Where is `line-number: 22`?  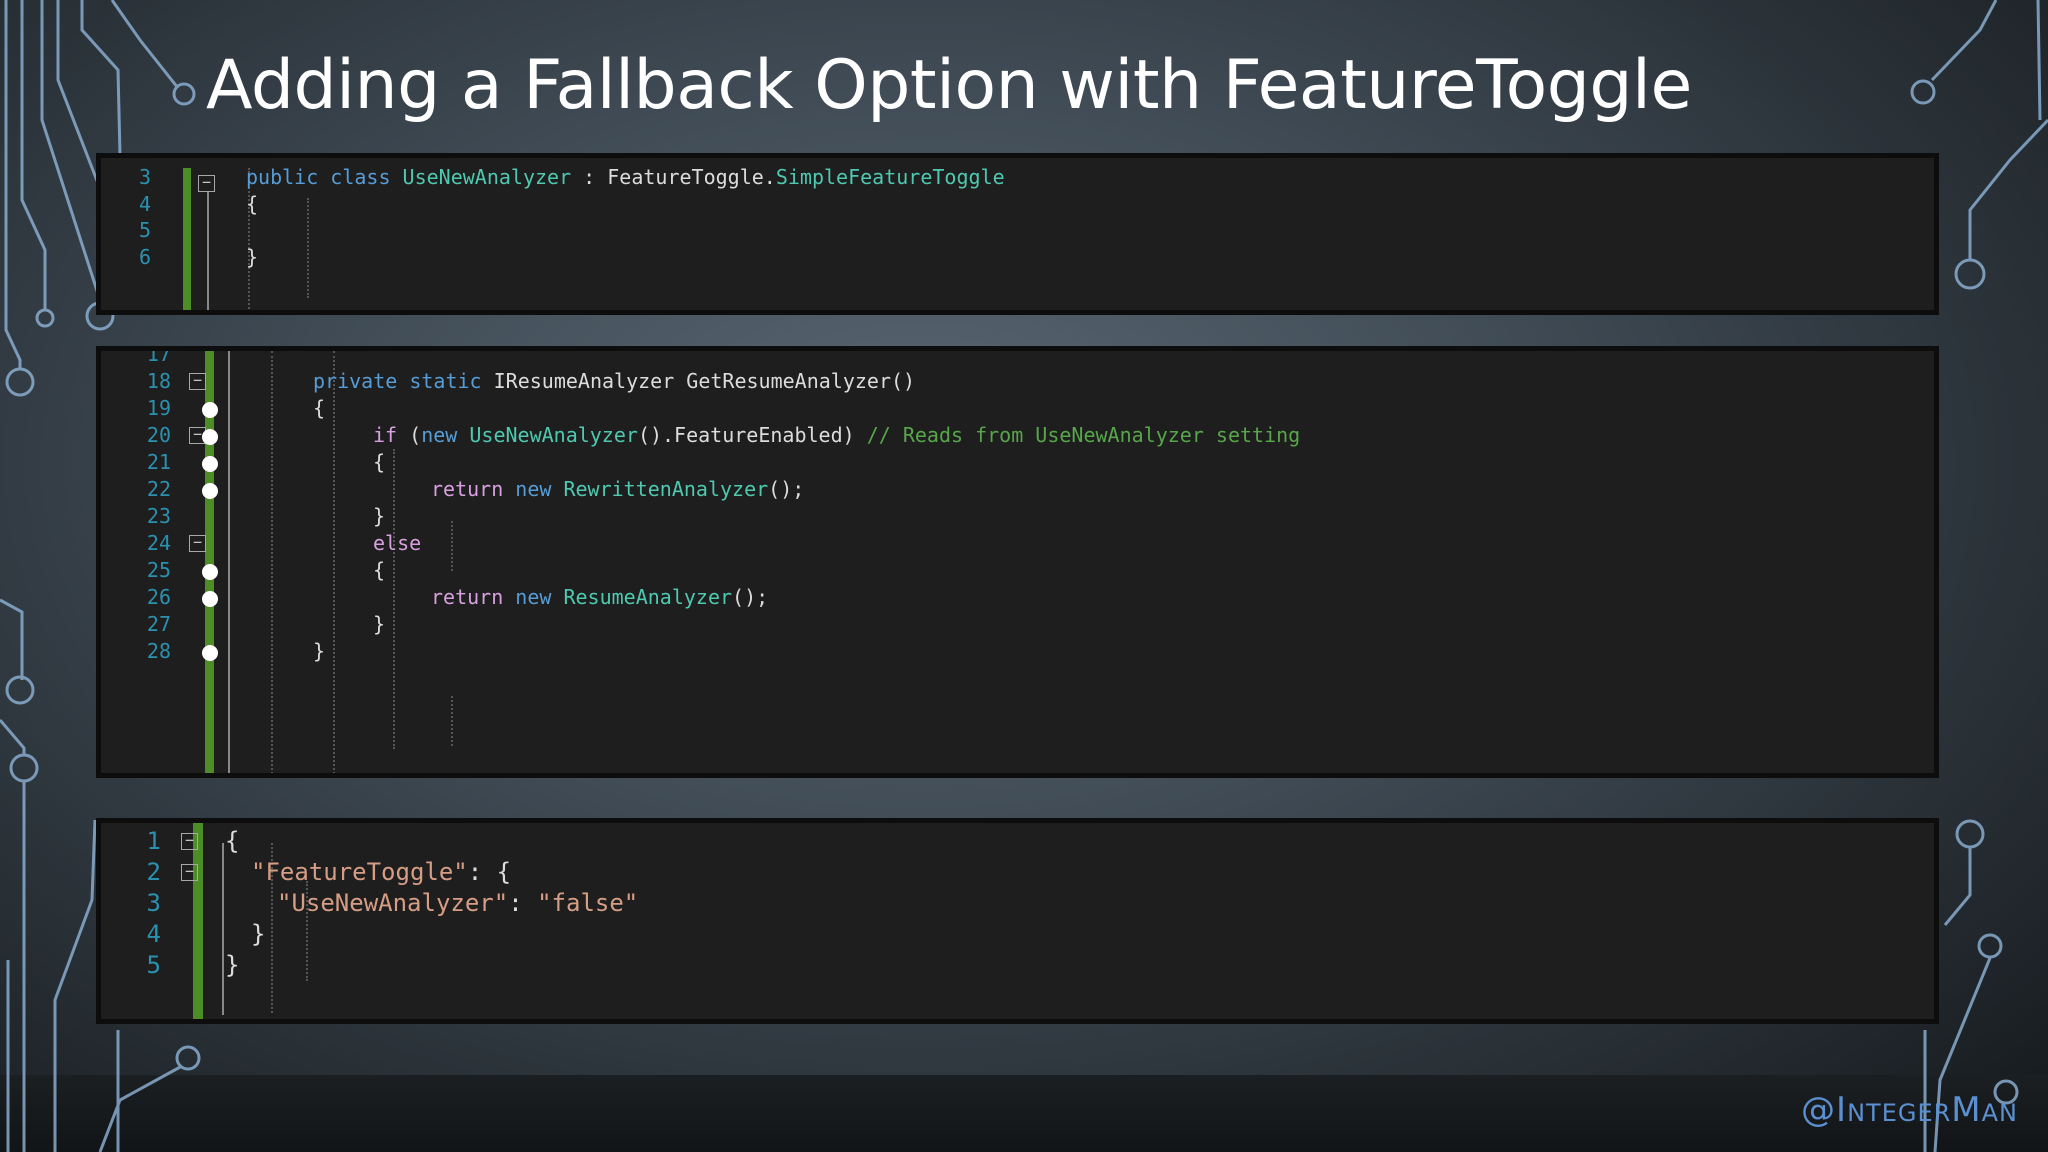 line-number: 22 is located at coordinates (158, 489).